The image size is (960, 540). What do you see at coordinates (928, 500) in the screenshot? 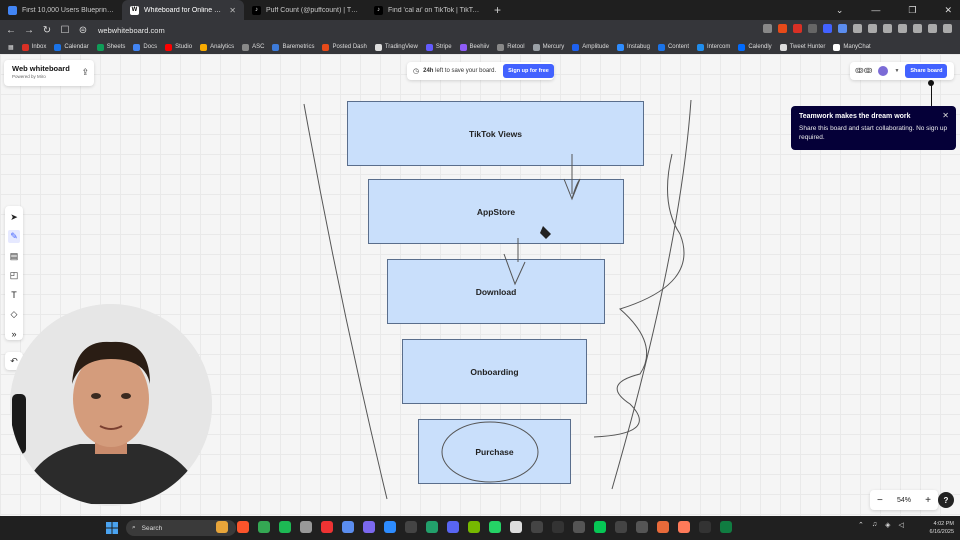
I see `zoom-in-button: +` at bounding box center [928, 500].